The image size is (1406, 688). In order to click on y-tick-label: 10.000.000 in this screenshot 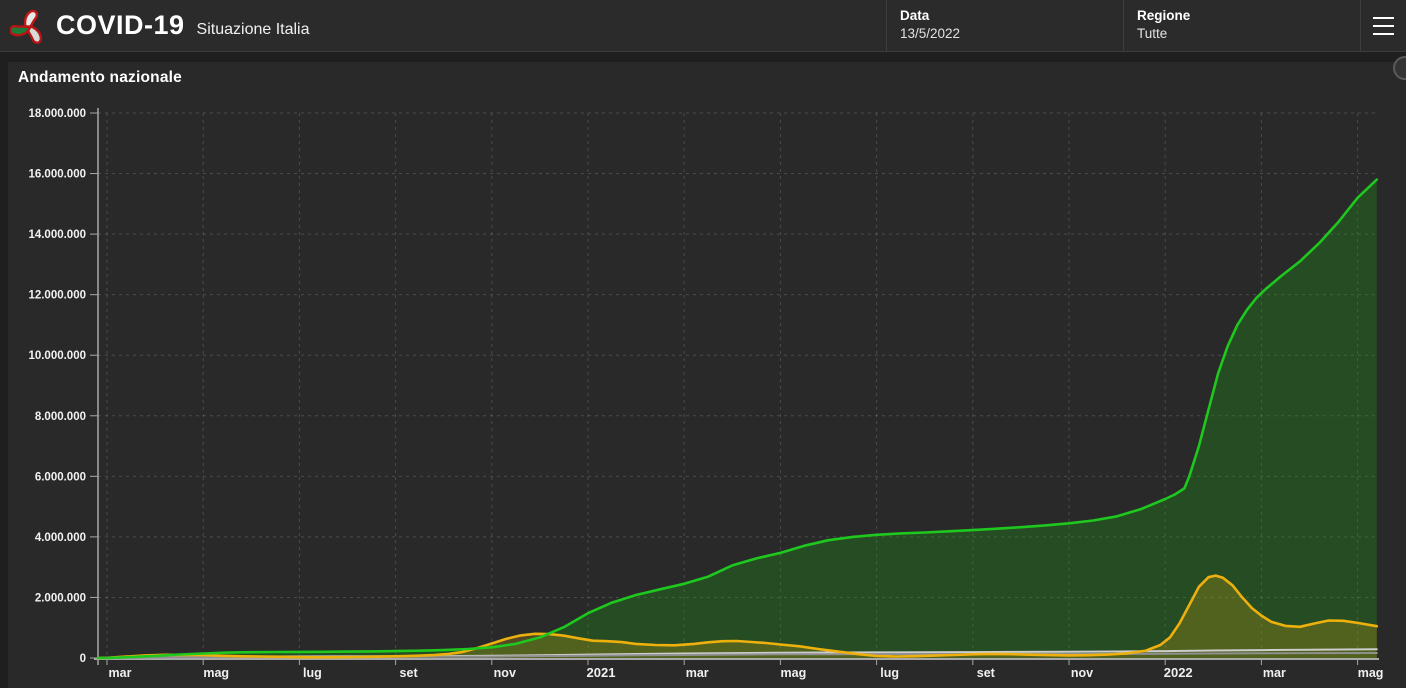, I will do `click(57, 356)`.